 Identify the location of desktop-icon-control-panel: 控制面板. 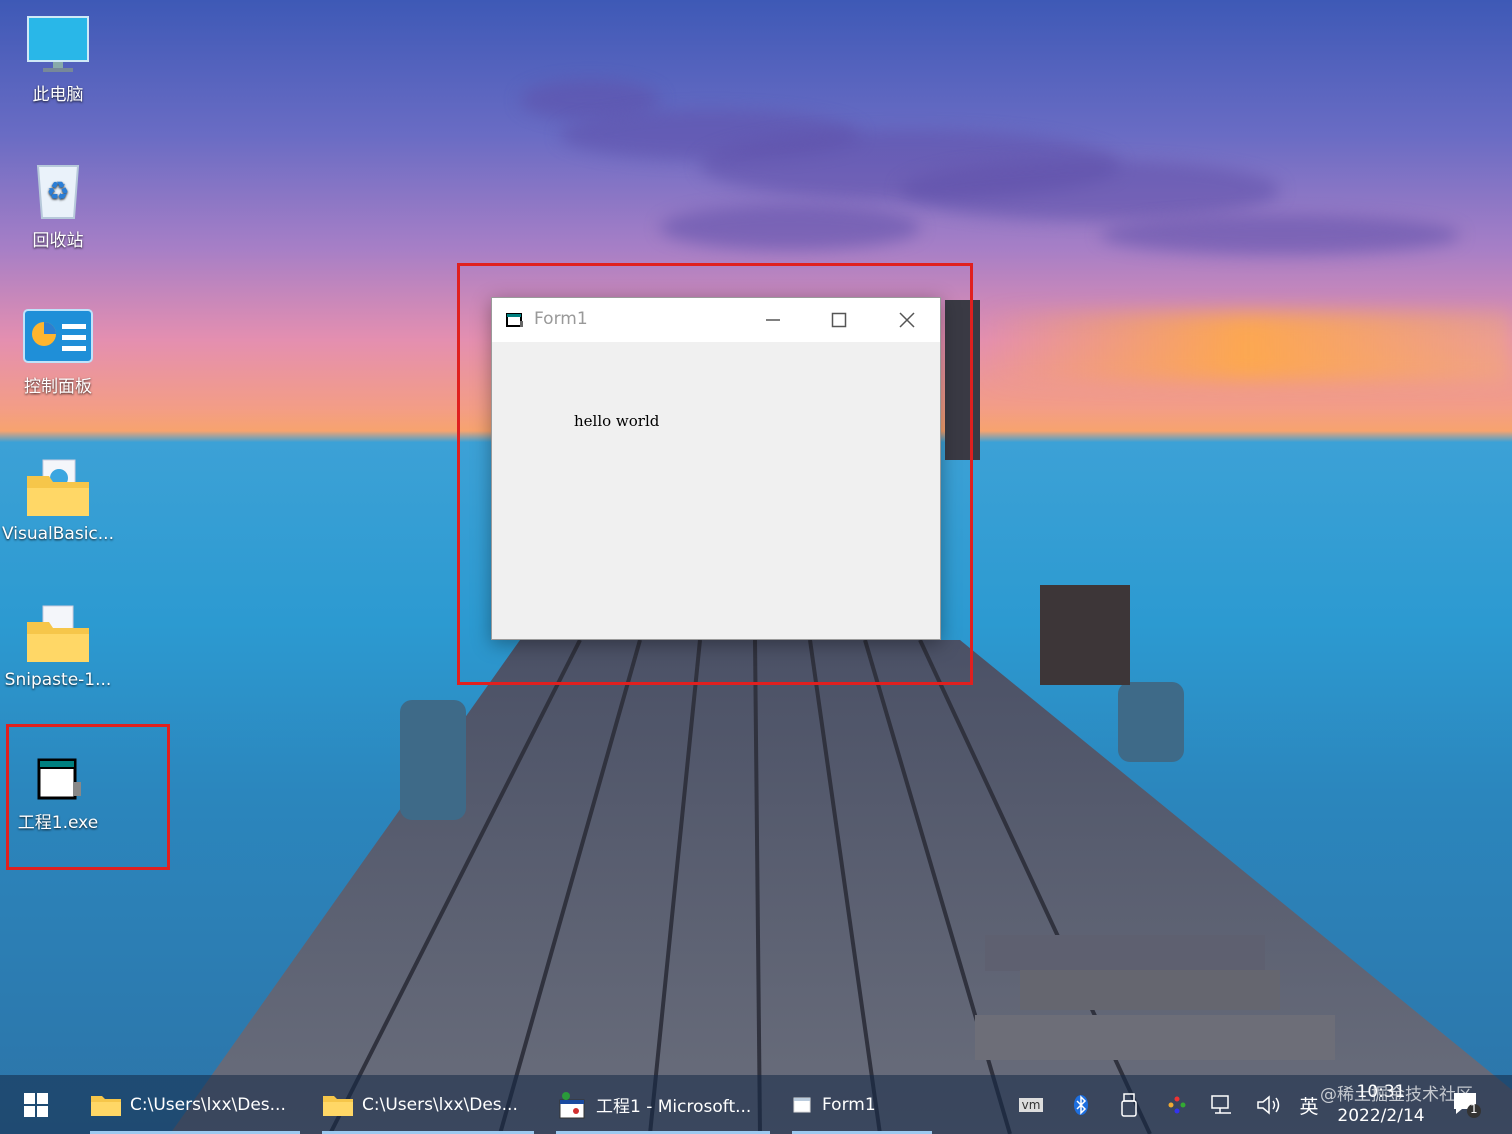
(58, 352).